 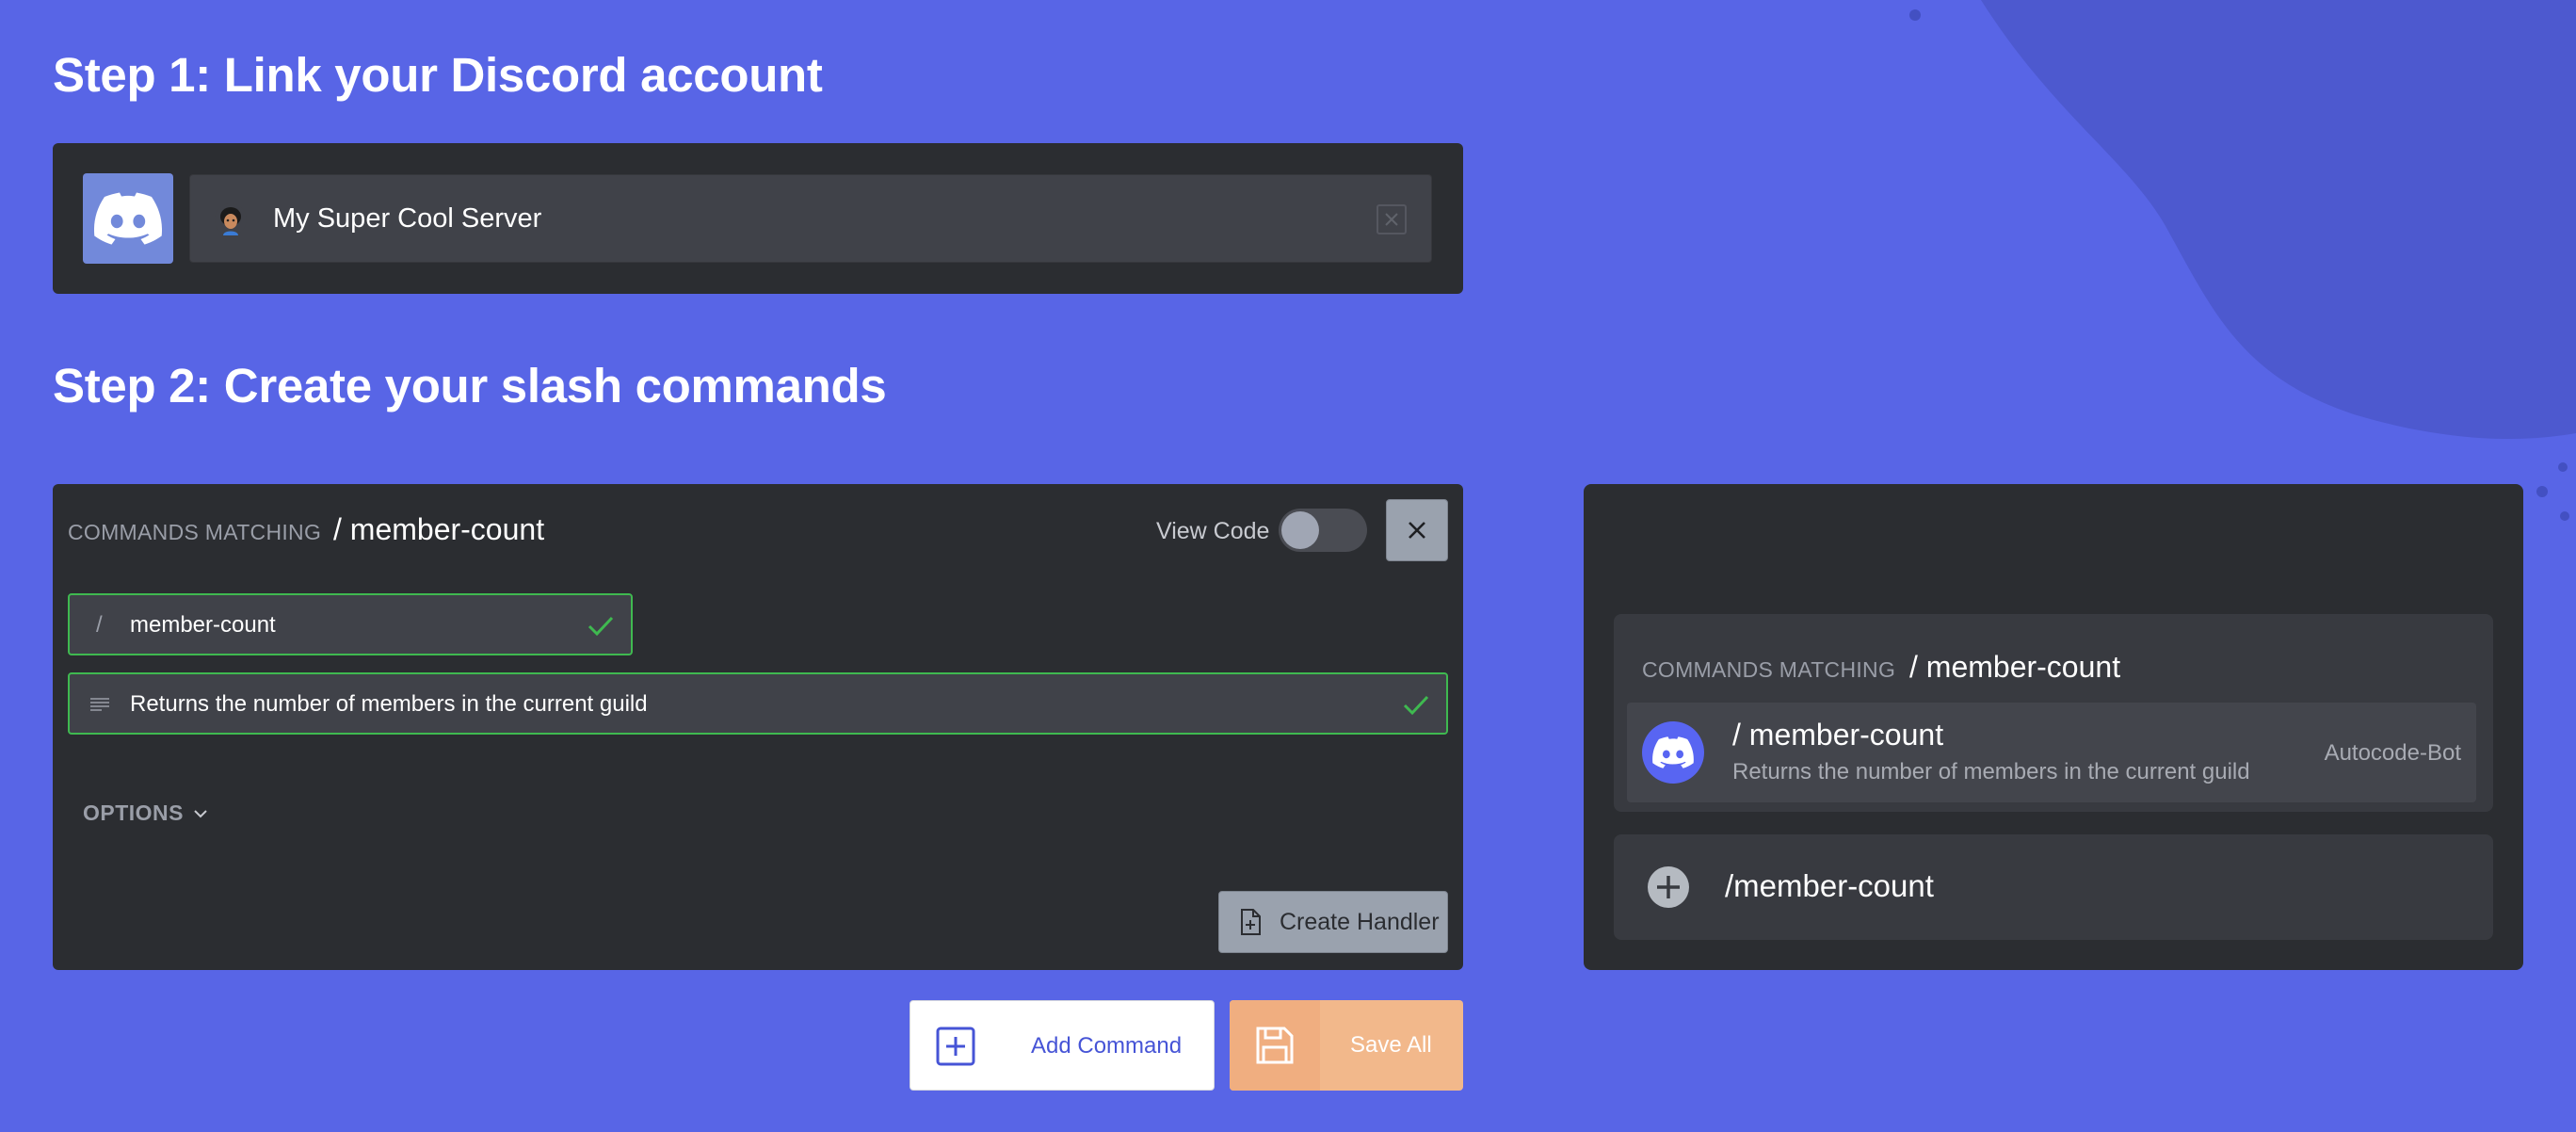 What do you see at coordinates (1346, 1045) in the screenshot?
I see `save-all-button: Save All` at bounding box center [1346, 1045].